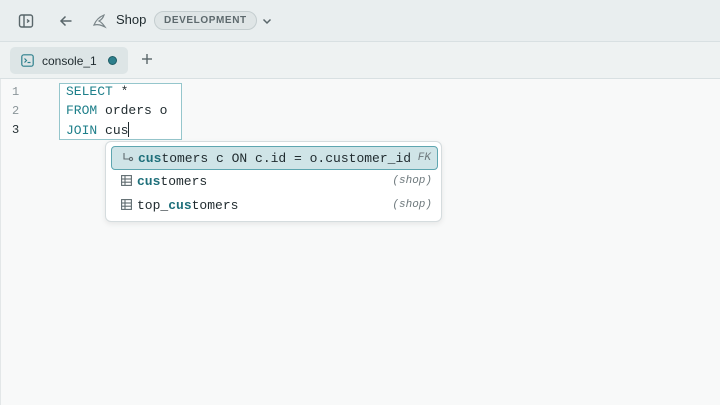 The width and height of the screenshot is (720, 405). What do you see at coordinates (286, 158) in the screenshot?
I see `suggestion-text: tomers c ON c.id = o.customer_id` at bounding box center [286, 158].